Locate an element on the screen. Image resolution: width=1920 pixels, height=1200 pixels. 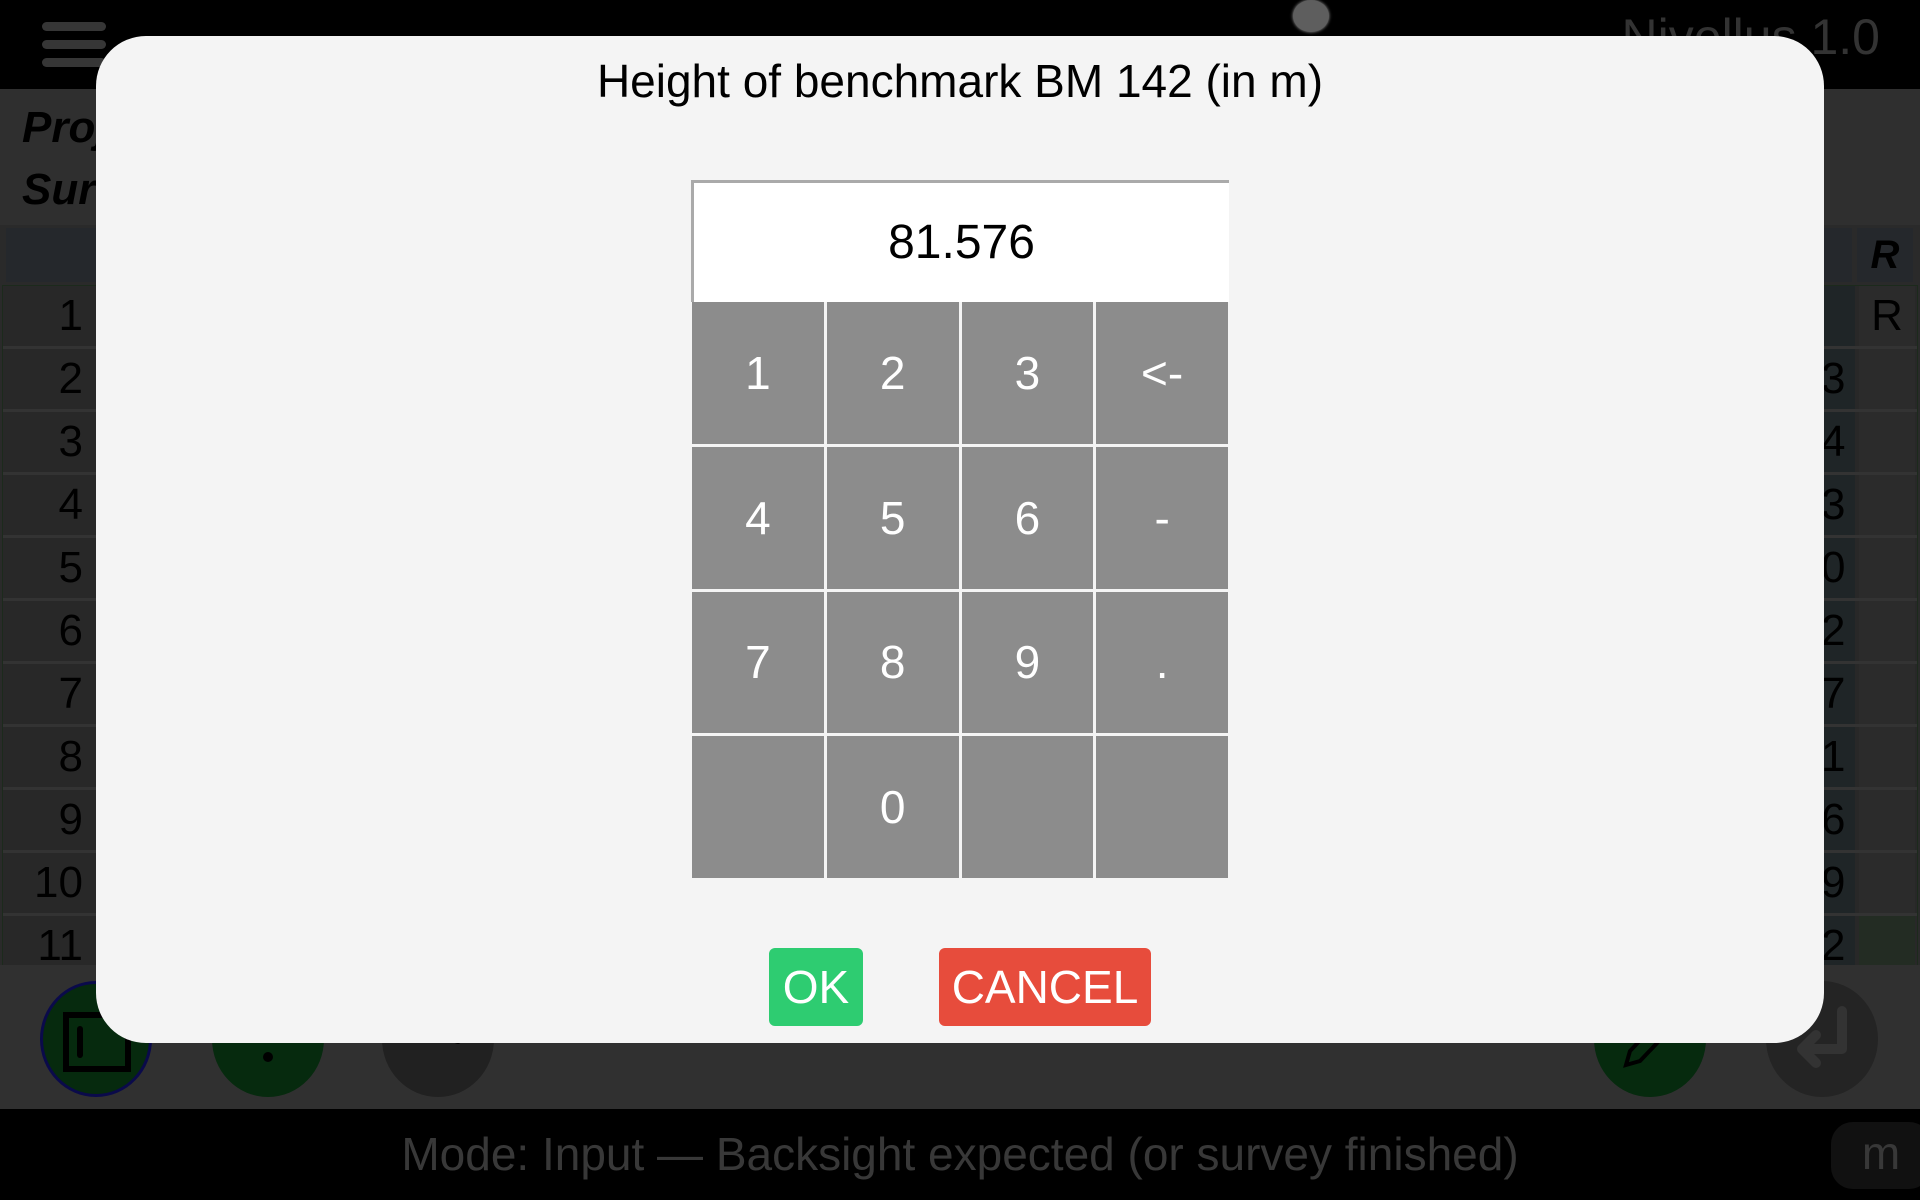
row-number: 10 is located at coordinates (58, 882).